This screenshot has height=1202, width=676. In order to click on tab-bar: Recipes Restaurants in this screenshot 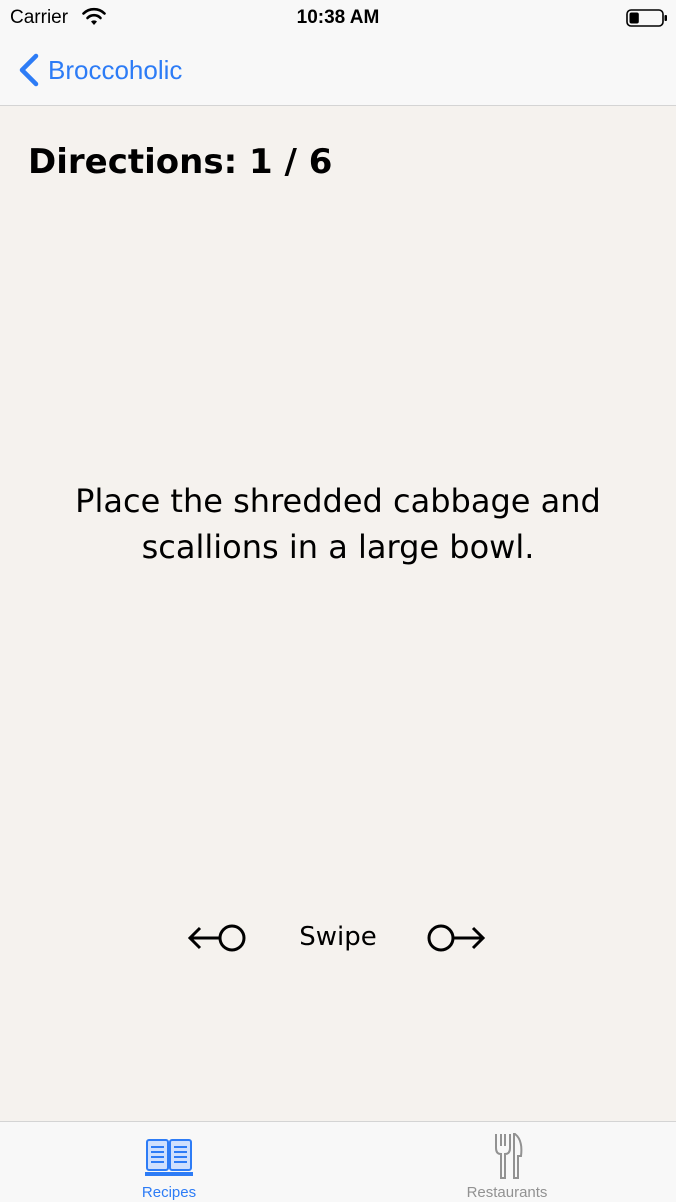, I will do `click(338, 1161)`.